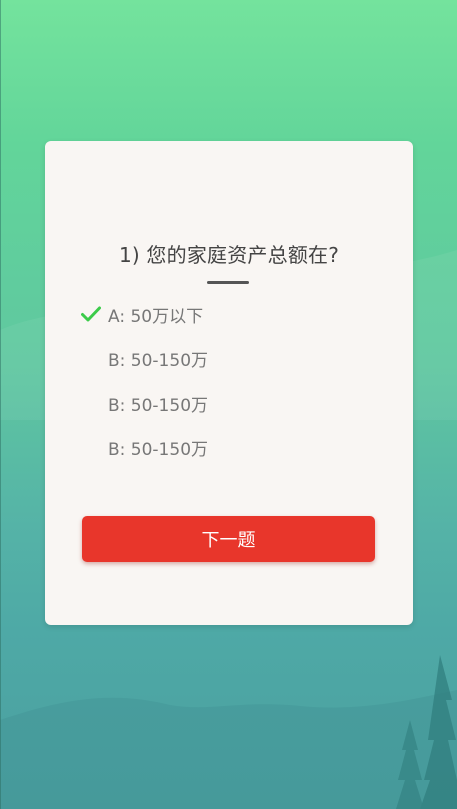 The width and height of the screenshot is (457, 809). What do you see at coordinates (156, 316) in the screenshot?
I see `option-label: A: 50万以下` at bounding box center [156, 316].